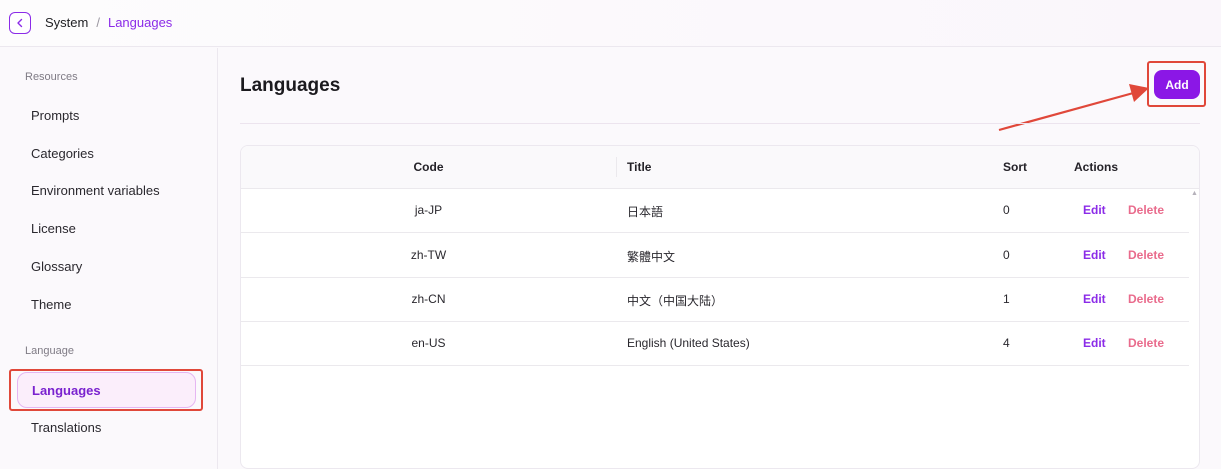 This screenshot has height=469, width=1221. Describe the element at coordinates (62, 153) in the screenshot. I see `sidebar-item-categories: Categories` at that location.